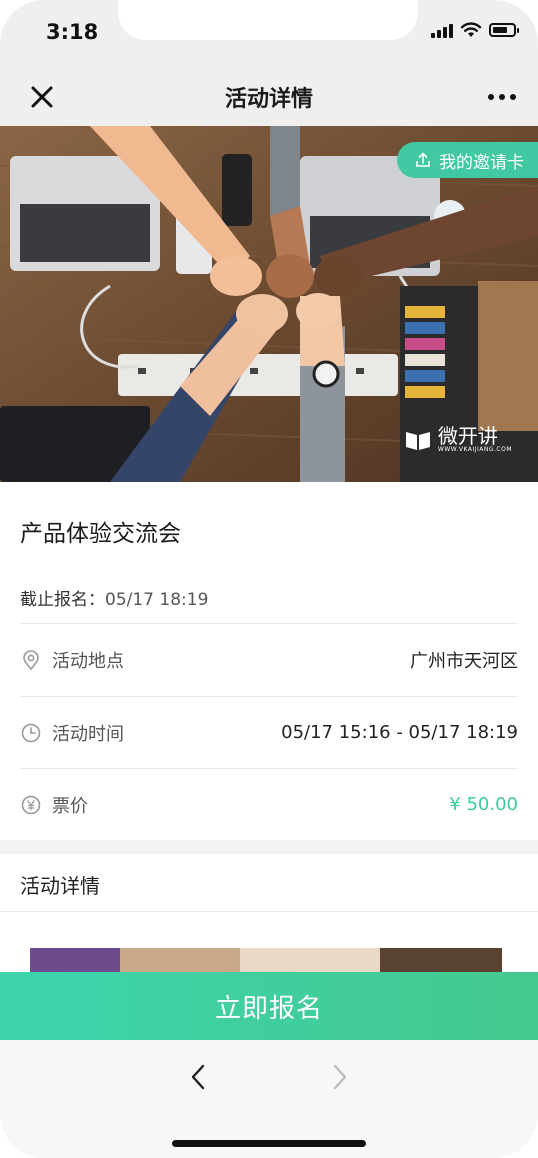  What do you see at coordinates (88, 661) in the screenshot?
I see `location-label: 活动地点` at bounding box center [88, 661].